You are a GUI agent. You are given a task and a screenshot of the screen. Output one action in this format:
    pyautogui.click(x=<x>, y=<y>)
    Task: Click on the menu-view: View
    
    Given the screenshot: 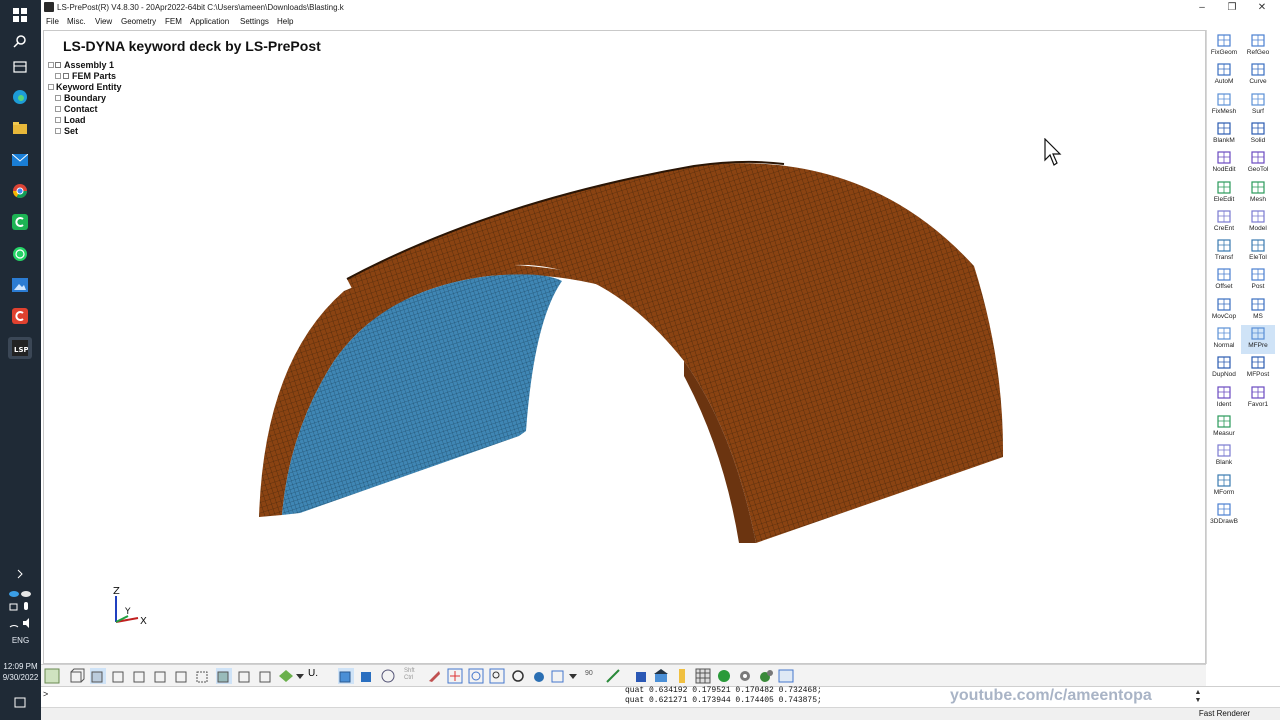 What is the action you would take?
    pyautogui.click(x=103, y=22)
    